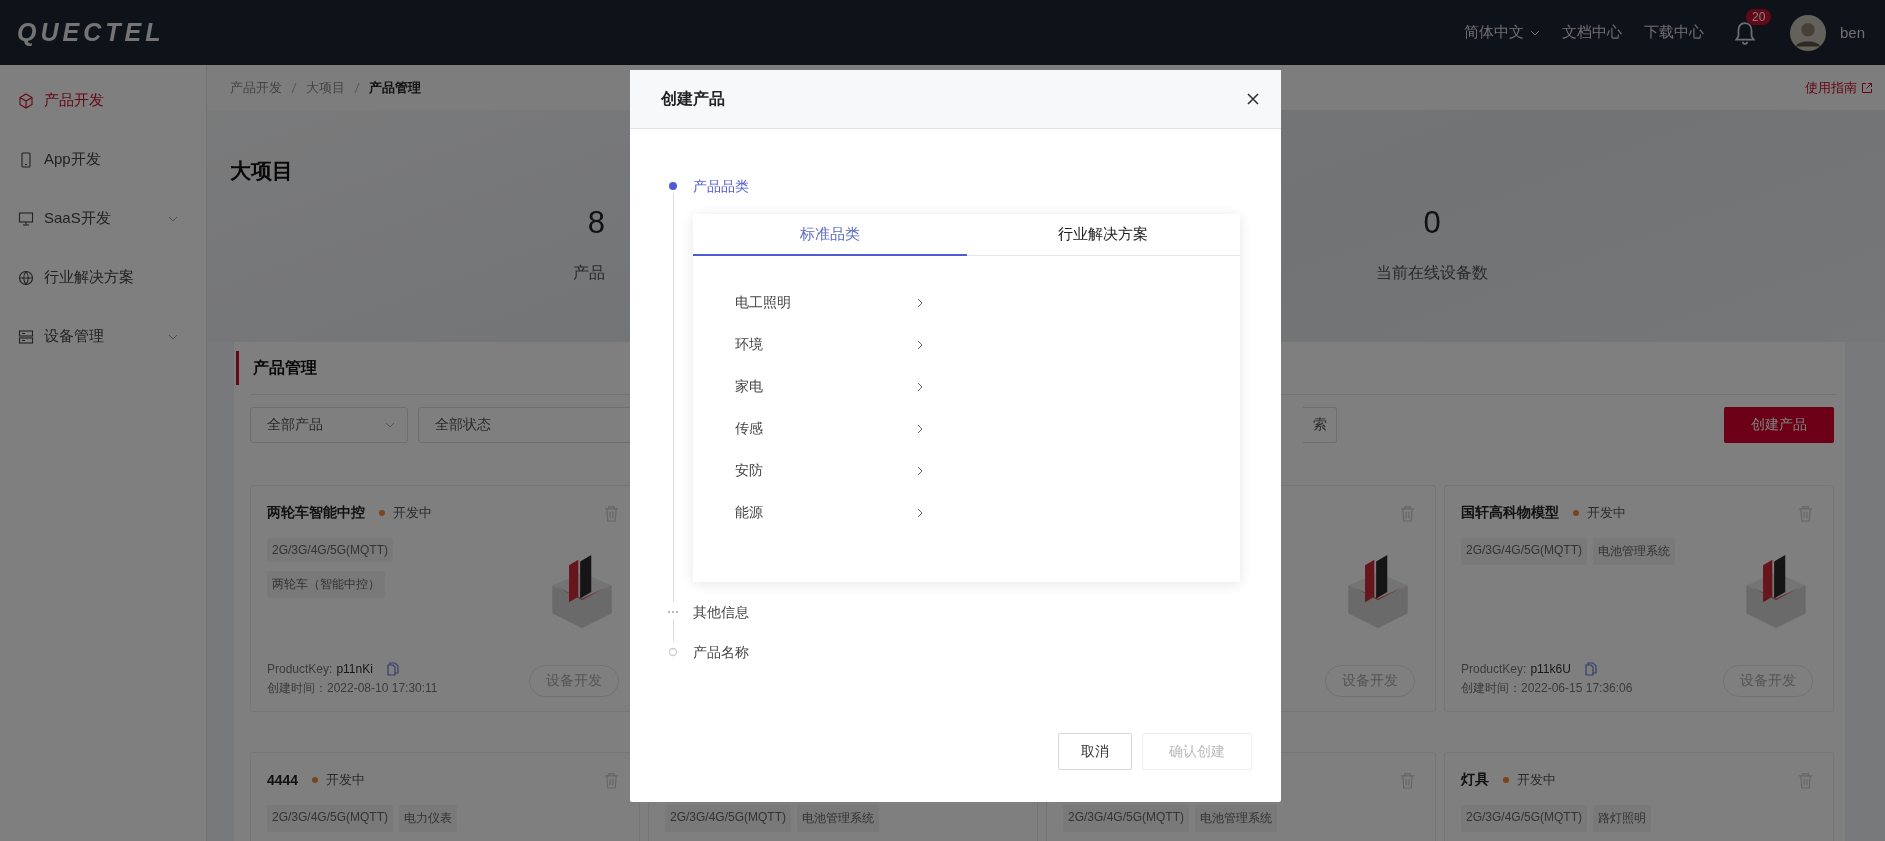  I want to click on tag: 电力仪表, so click(428, 818).